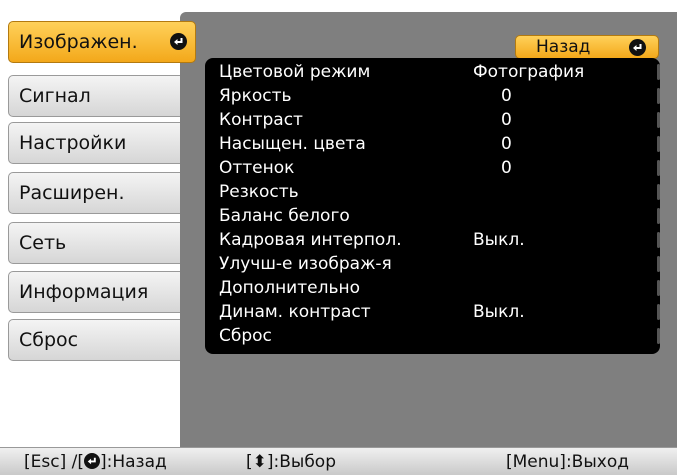  Describe the element at coordinates (432, 312) in the screenshot. I see `menu-item-dynamic-contrast: Динам. контраст Выкл.` at that location.